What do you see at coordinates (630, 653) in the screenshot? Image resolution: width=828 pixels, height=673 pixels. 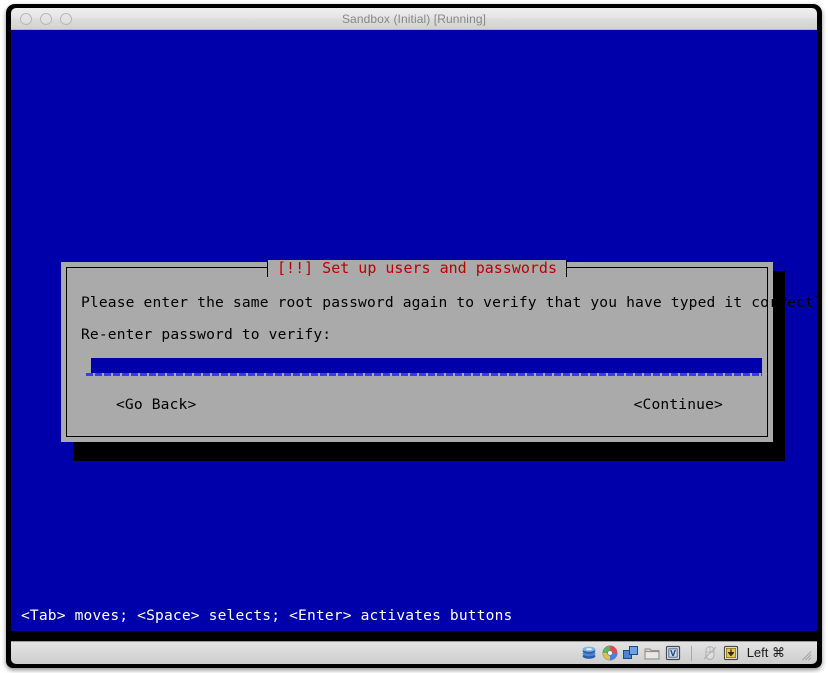 I see `network-adapter-icon` at bounding box center [630, 653].